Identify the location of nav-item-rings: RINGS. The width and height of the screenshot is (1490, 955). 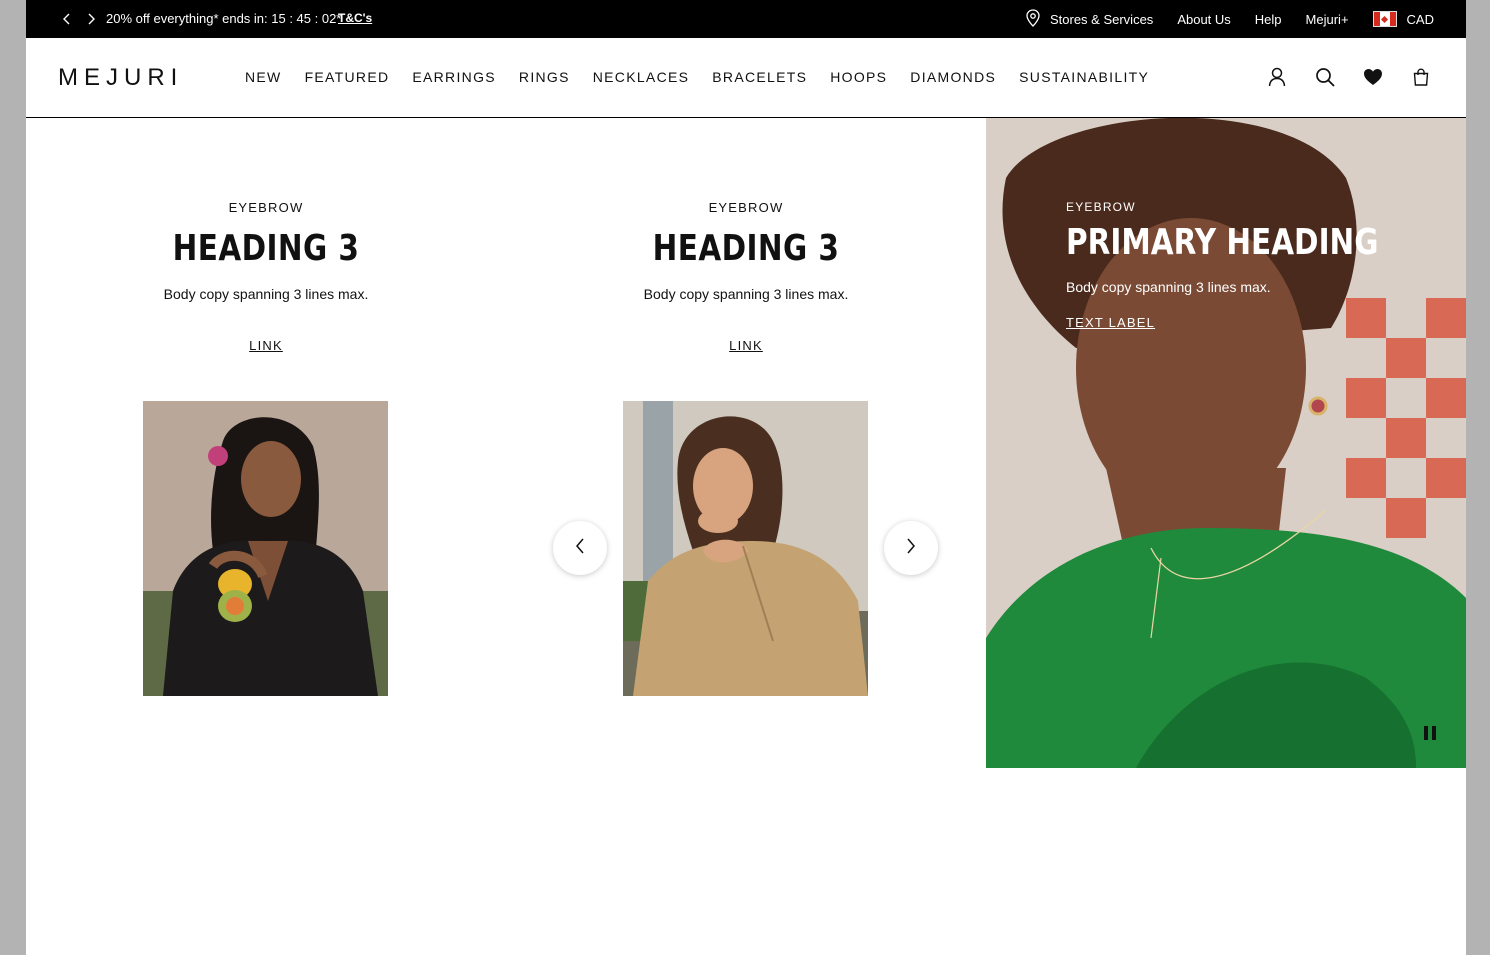
(544, 77).